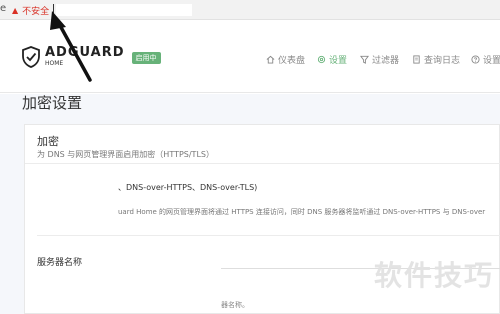 This screenshot has height=314, width=500. What do you see at coordinates (270, 59) in the screenshot?
I see `home-icon` at bounding box center [270, 59].